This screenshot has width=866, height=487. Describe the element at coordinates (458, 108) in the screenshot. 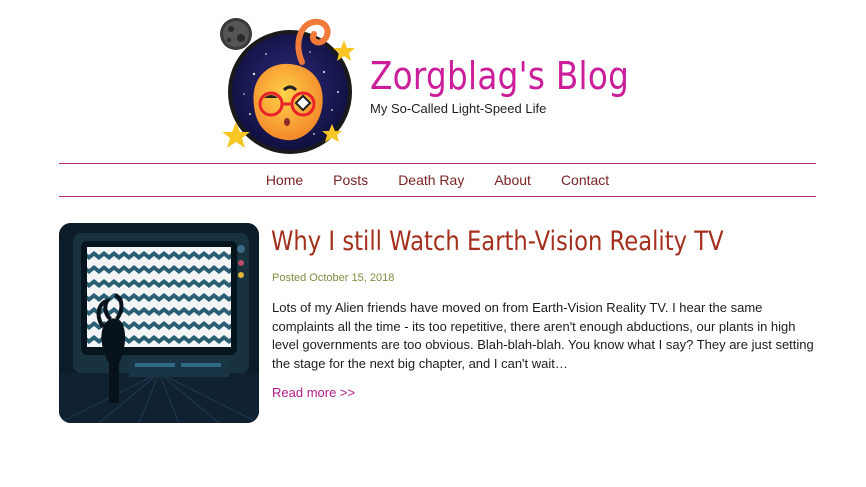

I see `site-tagline: My So-Called Light-Speed Life` at that location.